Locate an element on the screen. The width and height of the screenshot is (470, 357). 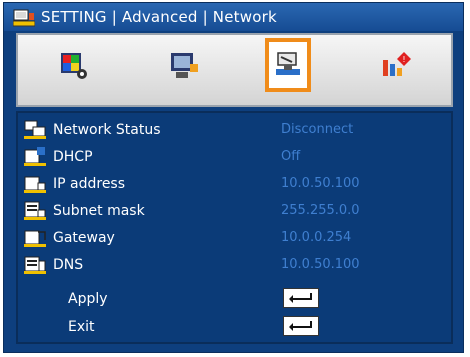
apply-enter-button is located at coordinates (301, 298).